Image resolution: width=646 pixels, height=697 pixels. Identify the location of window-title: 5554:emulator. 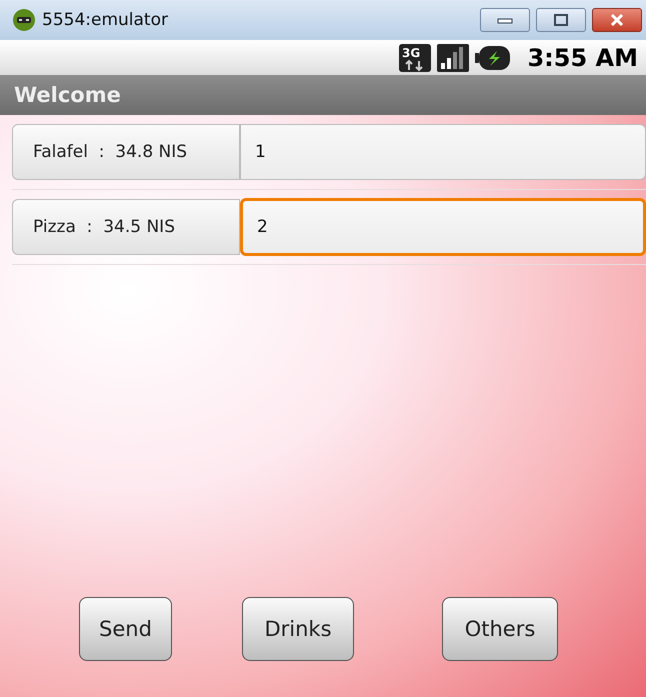
(105, 20).